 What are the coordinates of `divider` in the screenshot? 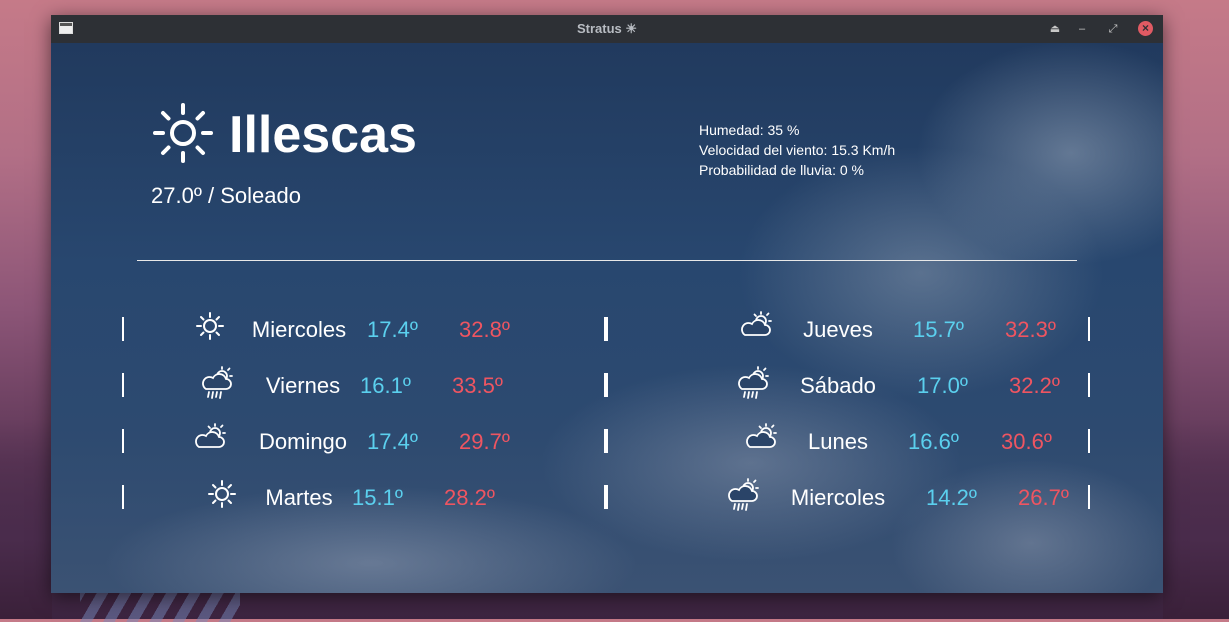 It's located at (607, 260).